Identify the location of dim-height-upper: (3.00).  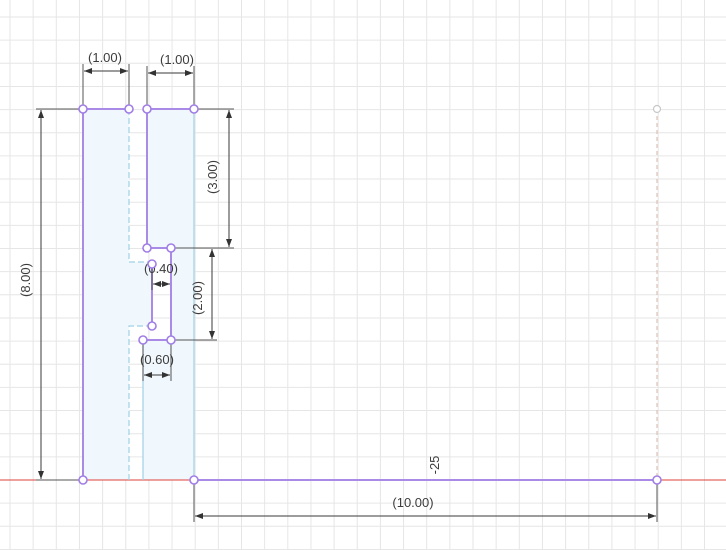
(212, 177).